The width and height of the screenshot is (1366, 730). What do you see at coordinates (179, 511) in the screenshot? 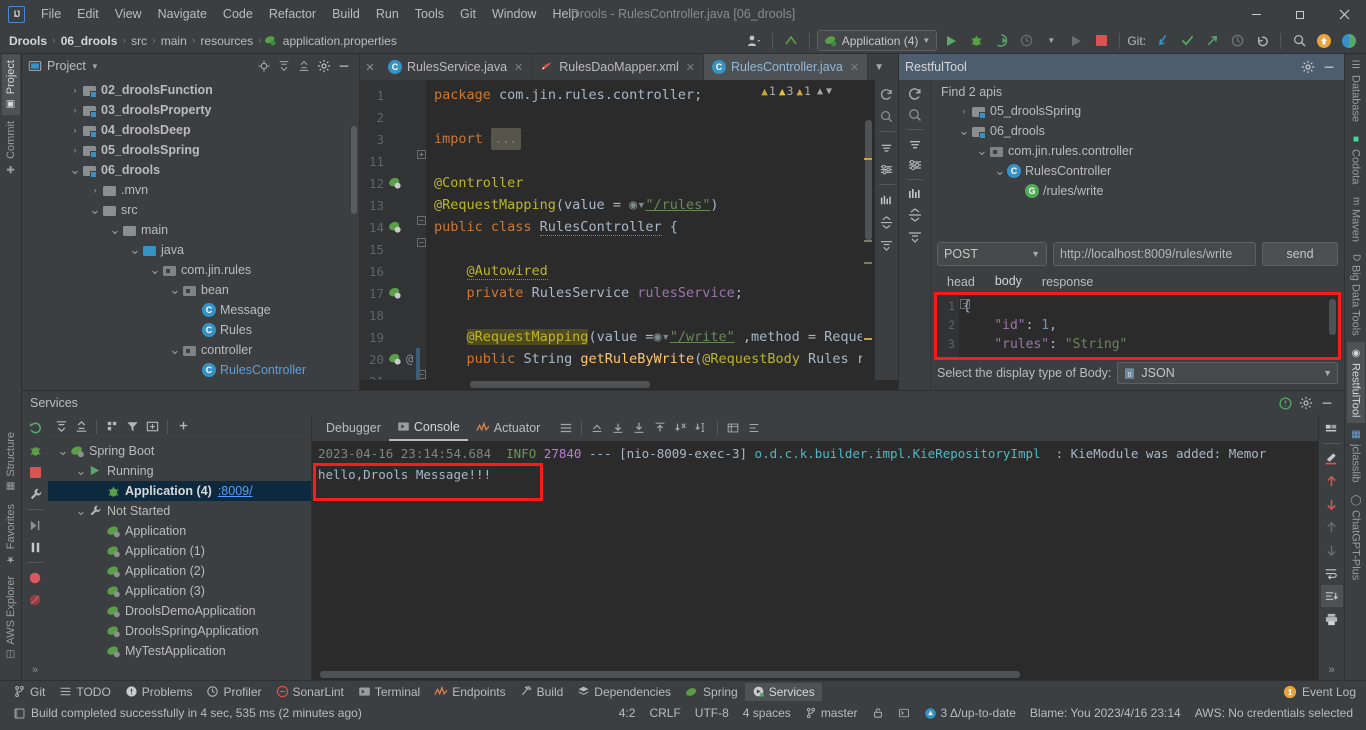
I see `service-tree-item: ⌄ Not Started` at bounding box center [179, 511].